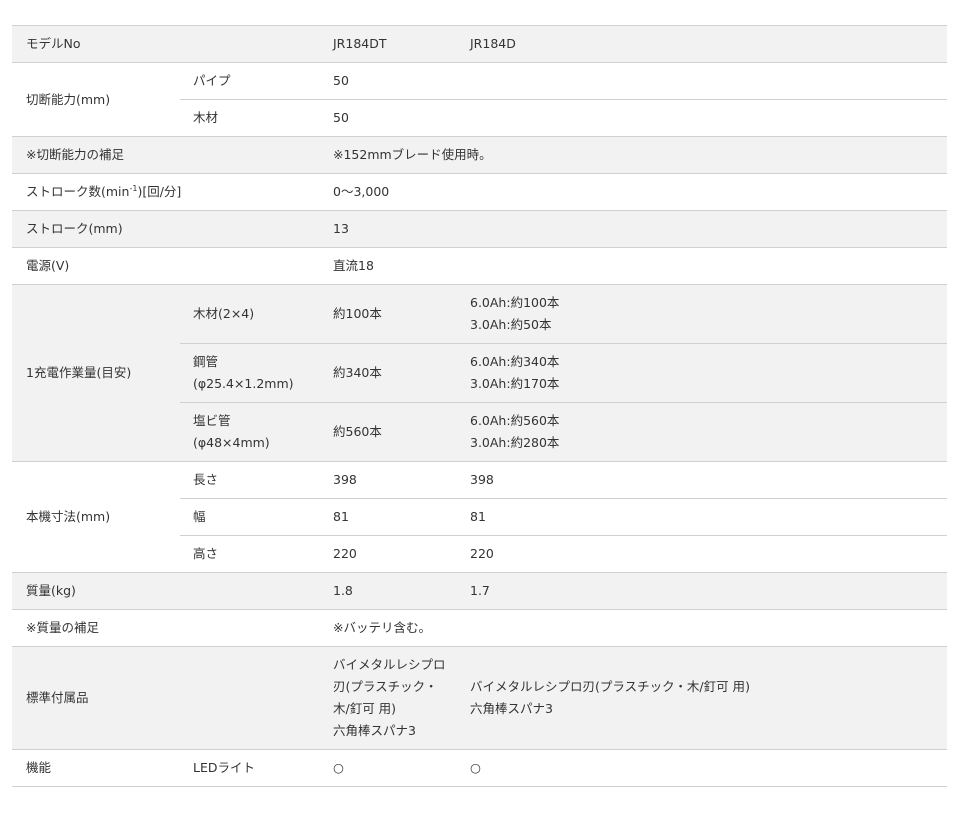 The image size is (969, 817). What do you see at coordinates (96, 155) in the screenshot?
I see `spec-label: ※切断能力の補足` at bounding box center [96, 155].